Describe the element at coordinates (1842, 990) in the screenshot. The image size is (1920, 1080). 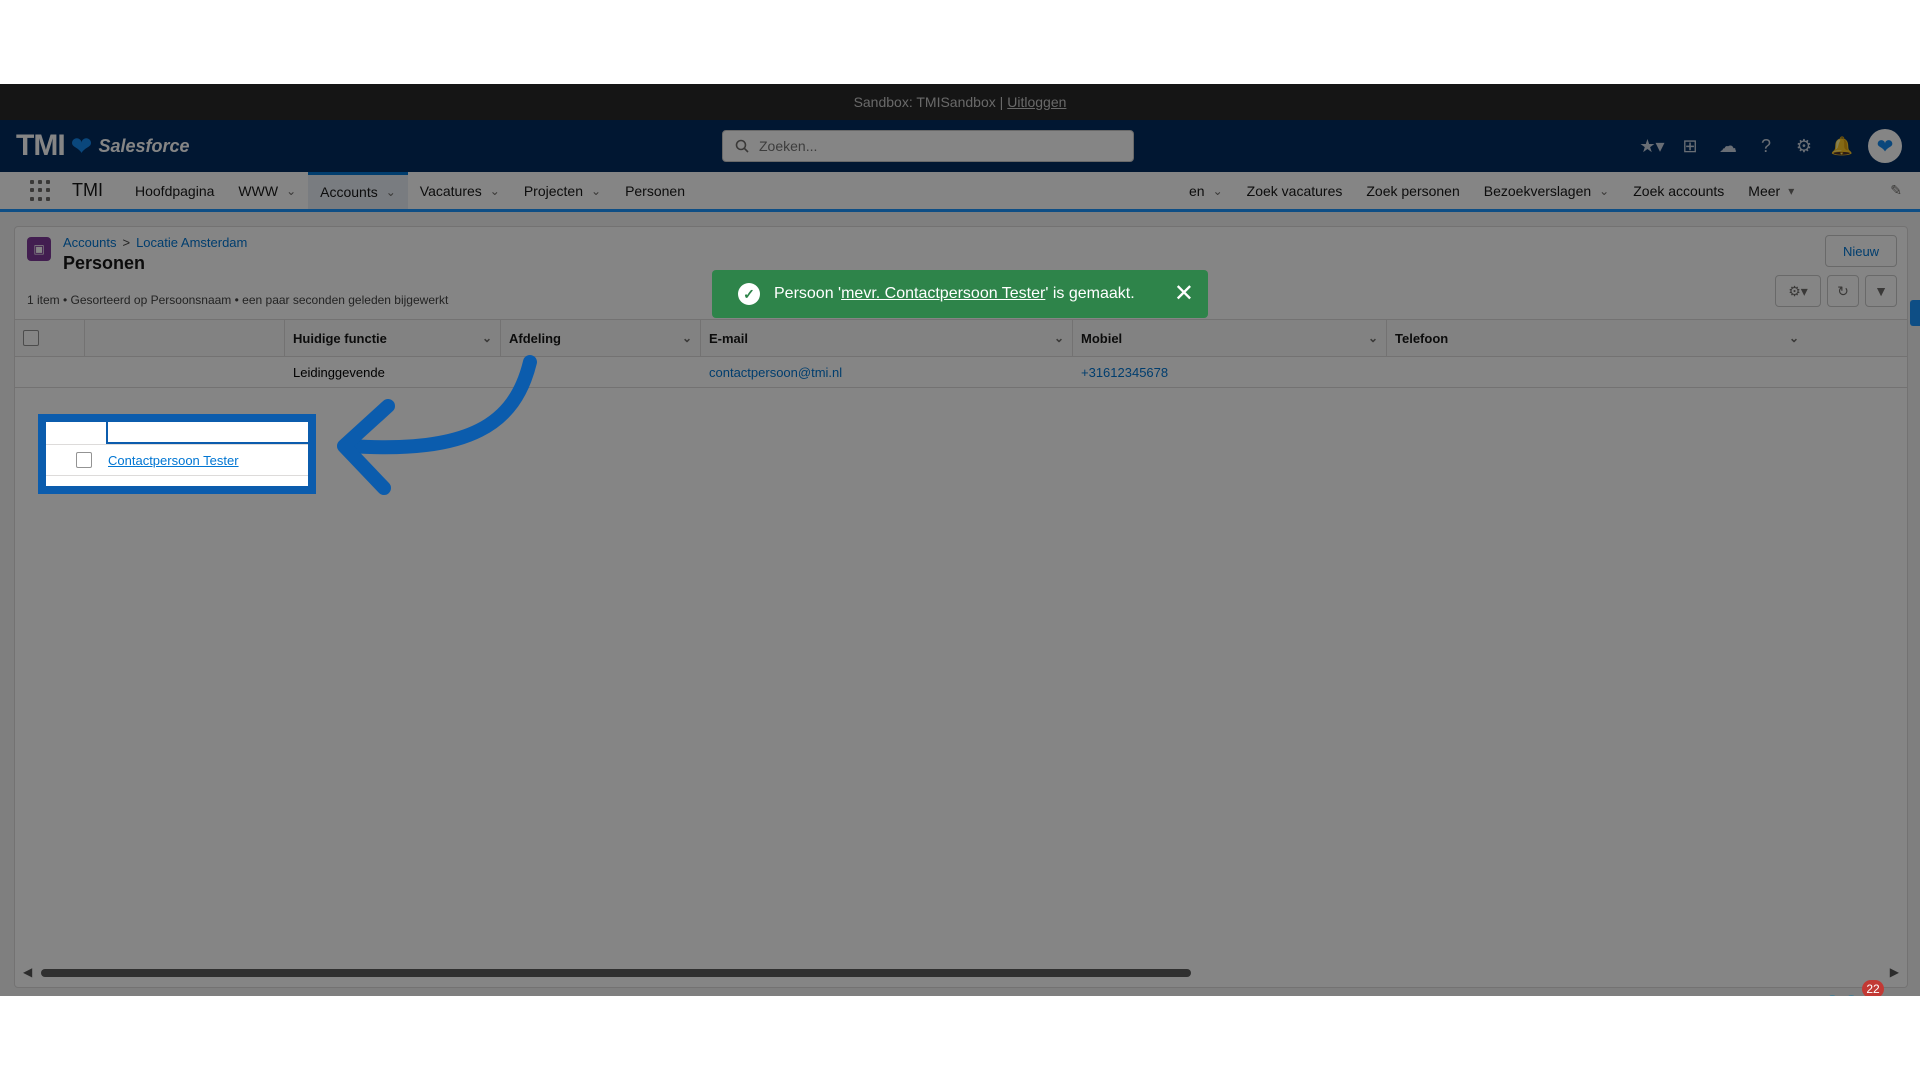
I see `heart-icon: ❤` at that location.